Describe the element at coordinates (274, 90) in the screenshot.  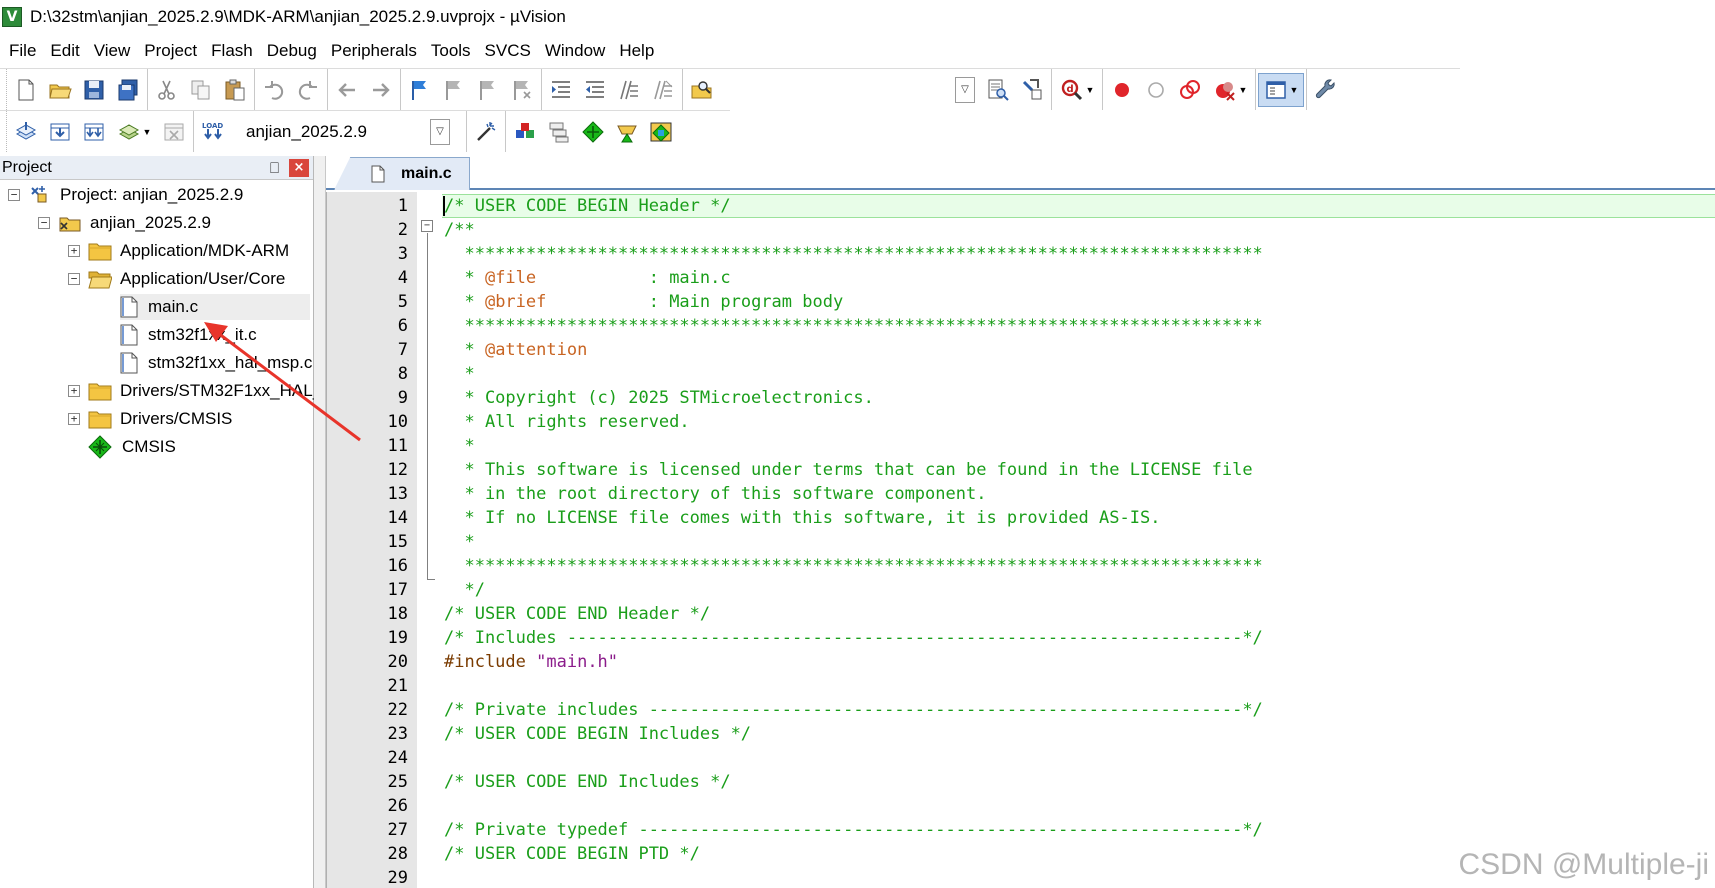
I see `undo-button` at that location.